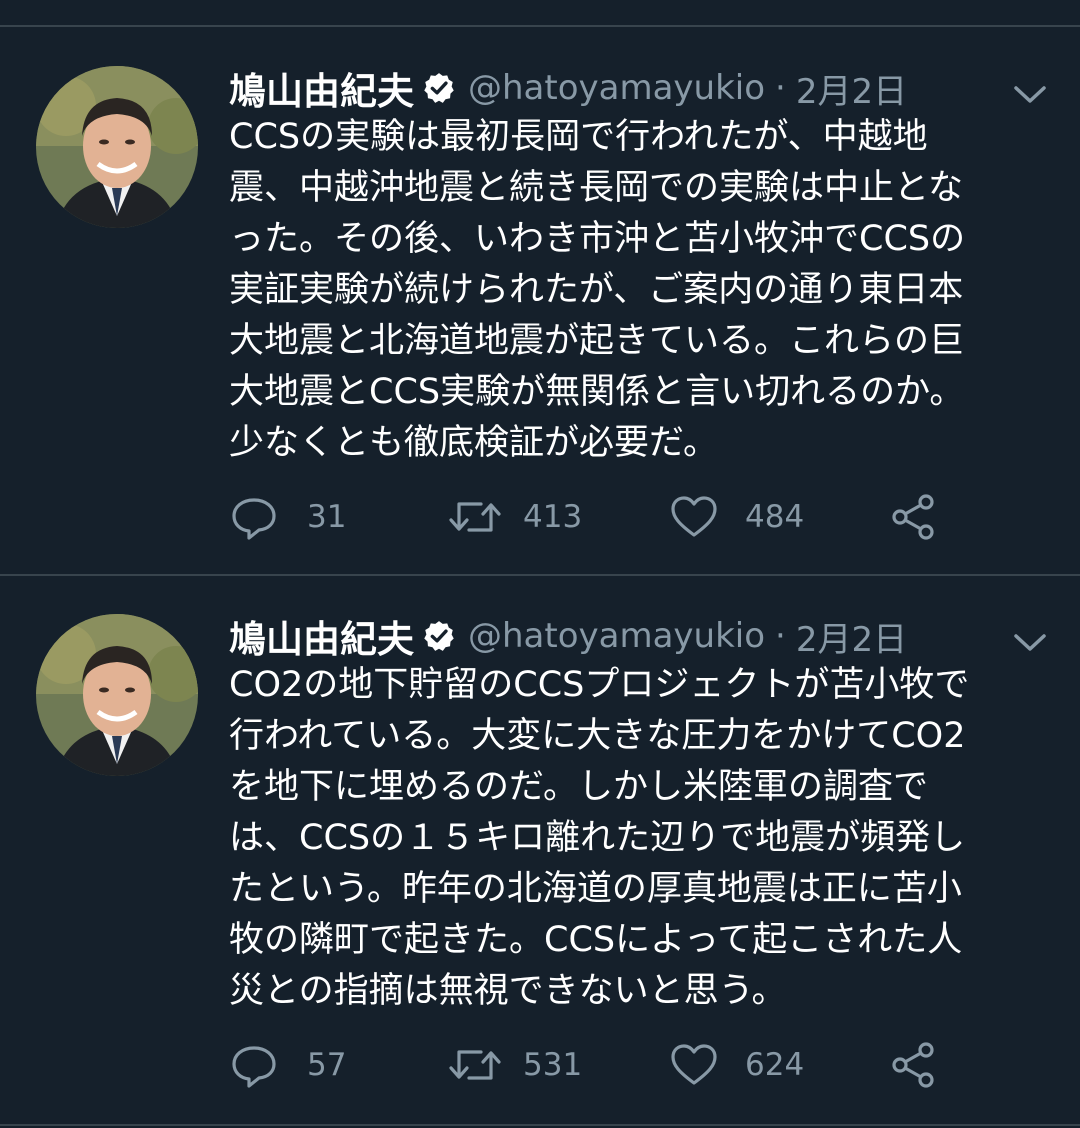 This screenshot has width=1080, height=1128. I want to click on tweet-text-line: CCSの実験は最初長岡で行われたが、中越地, so click(578, 137).